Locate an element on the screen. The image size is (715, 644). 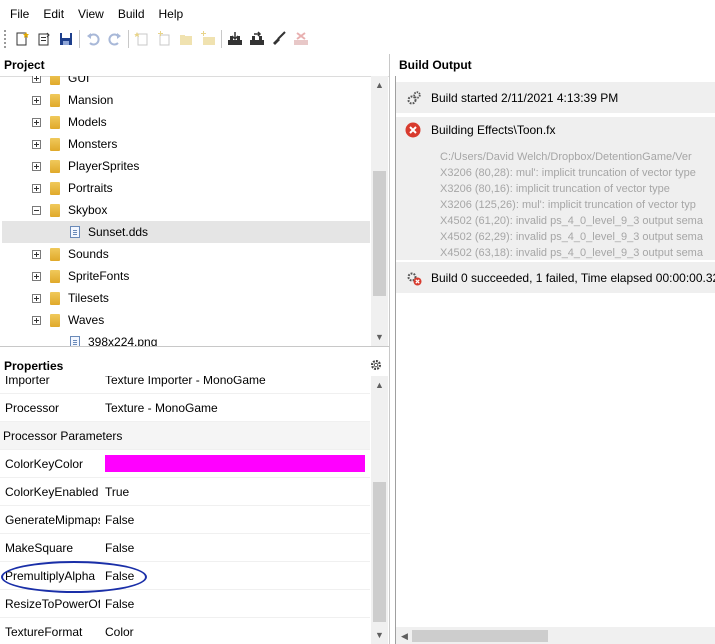
property-row: Processor Texture - MonoGame is located at coordinates (185, 408).